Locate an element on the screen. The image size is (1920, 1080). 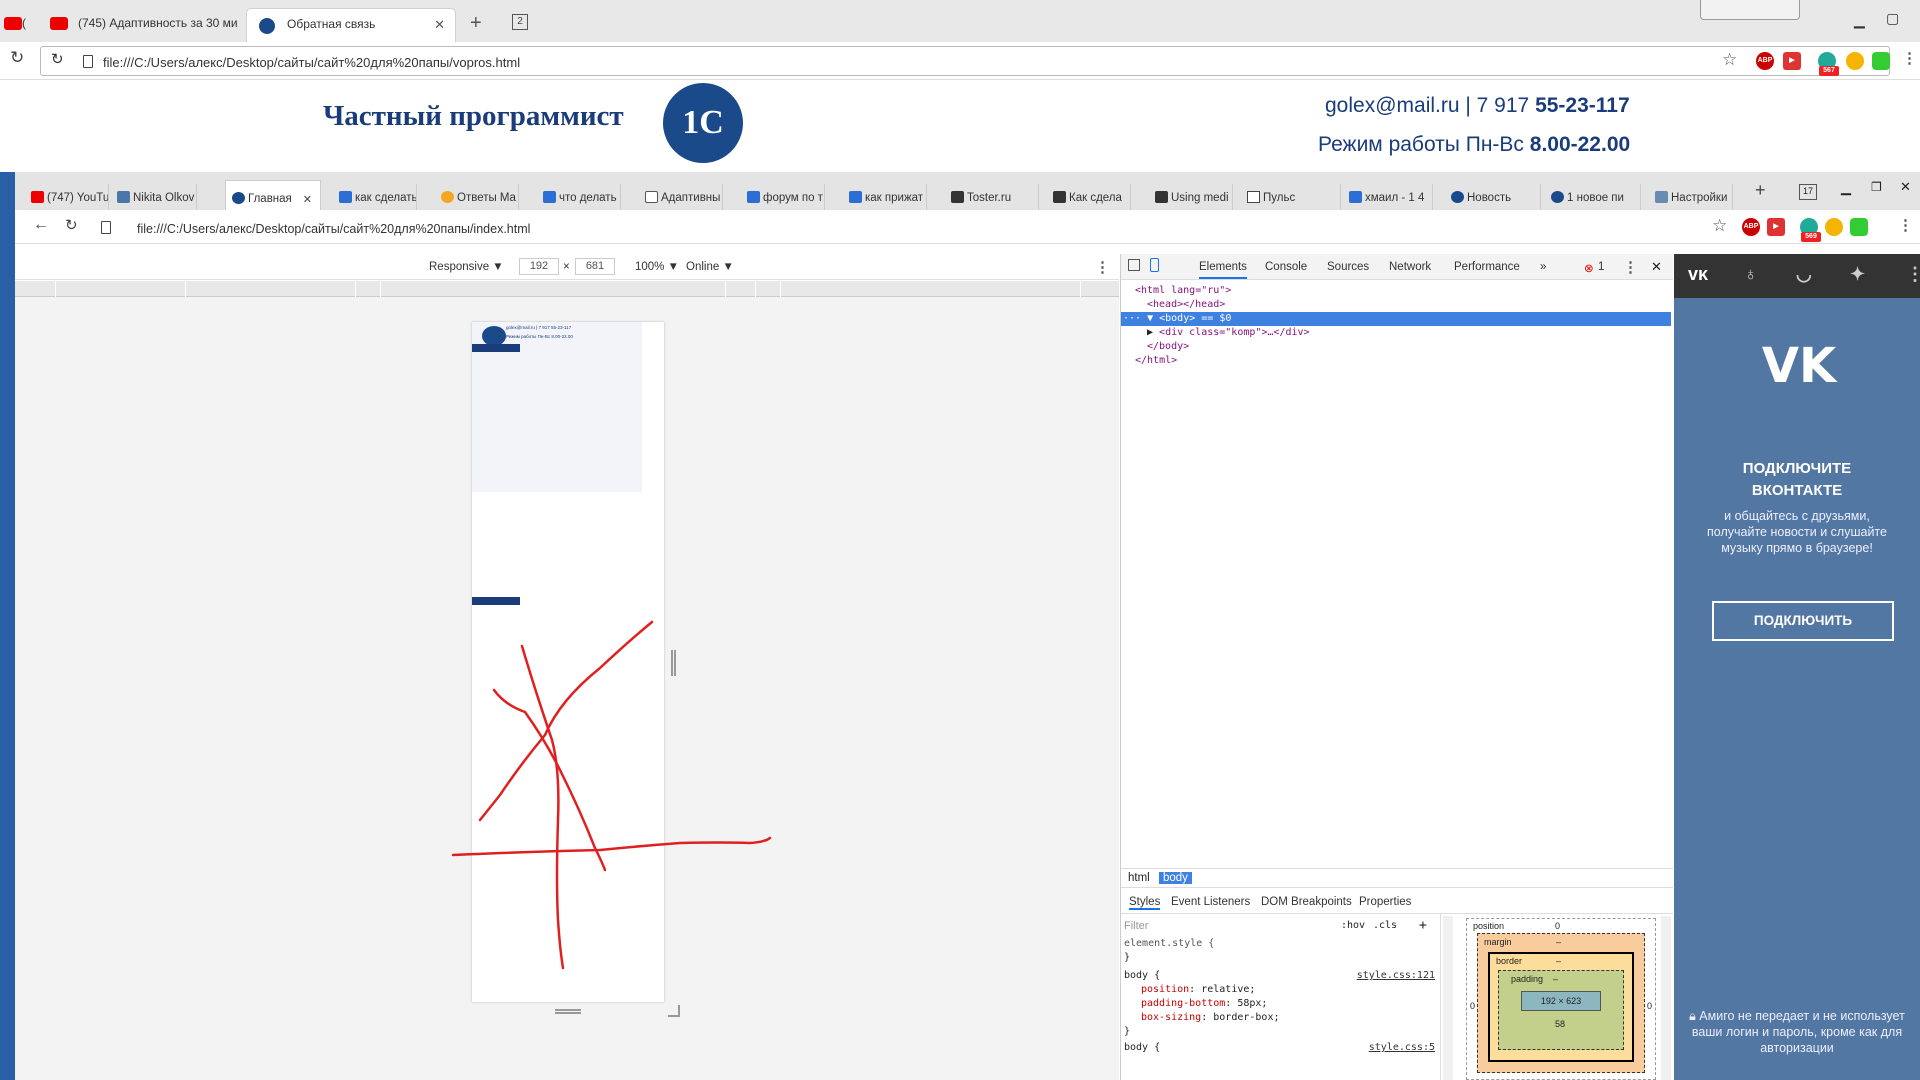
inner-tab-active: Главная ✕ is located at coordinates (273, 195).